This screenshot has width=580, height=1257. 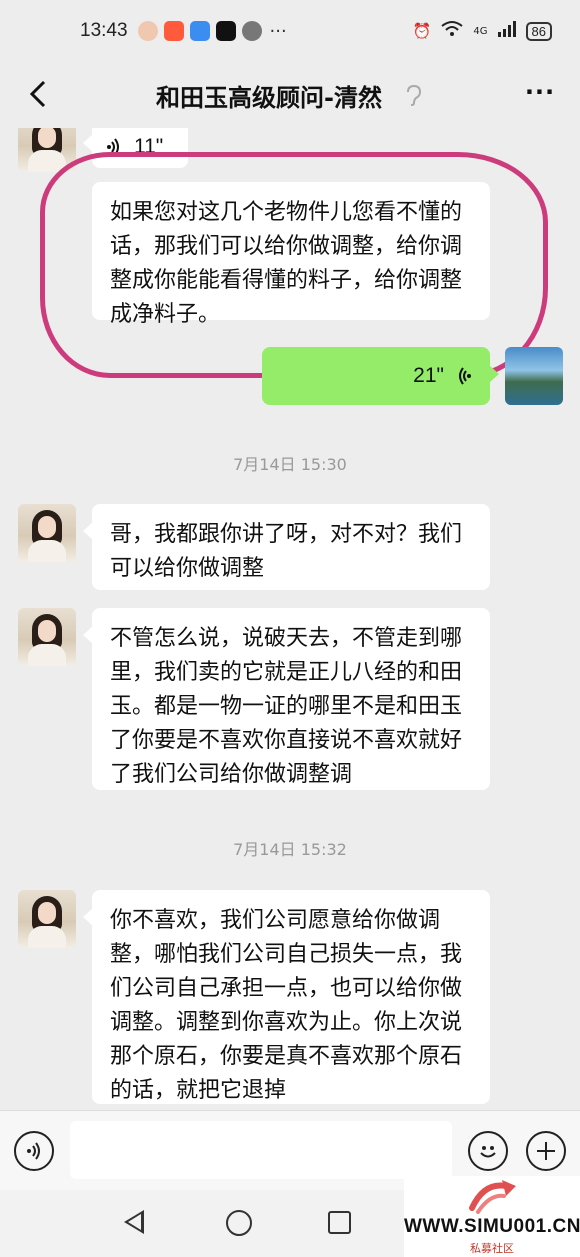 I want to click on nav-recents-button, so click(x=339, y=1222).